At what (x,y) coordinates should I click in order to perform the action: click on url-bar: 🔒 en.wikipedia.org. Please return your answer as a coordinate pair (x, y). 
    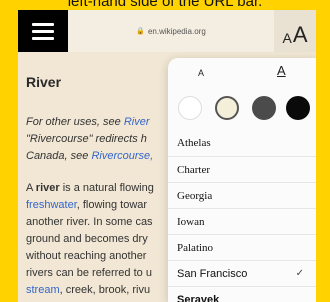
    Looking at the image, I should click on (171, 31).